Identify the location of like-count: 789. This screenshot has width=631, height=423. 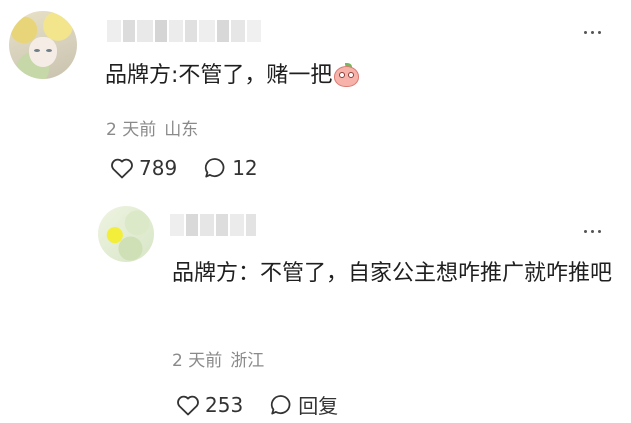
(158, 168).